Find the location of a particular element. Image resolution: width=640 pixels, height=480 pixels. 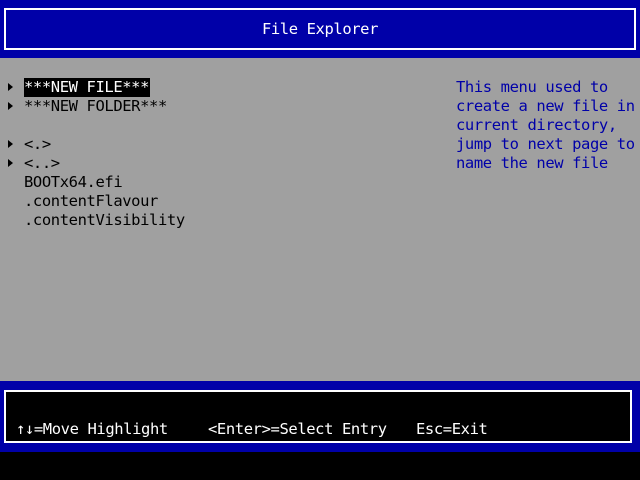

menu-item-label: ***NEW FOLDER*** is located at coordinates (95, 106).